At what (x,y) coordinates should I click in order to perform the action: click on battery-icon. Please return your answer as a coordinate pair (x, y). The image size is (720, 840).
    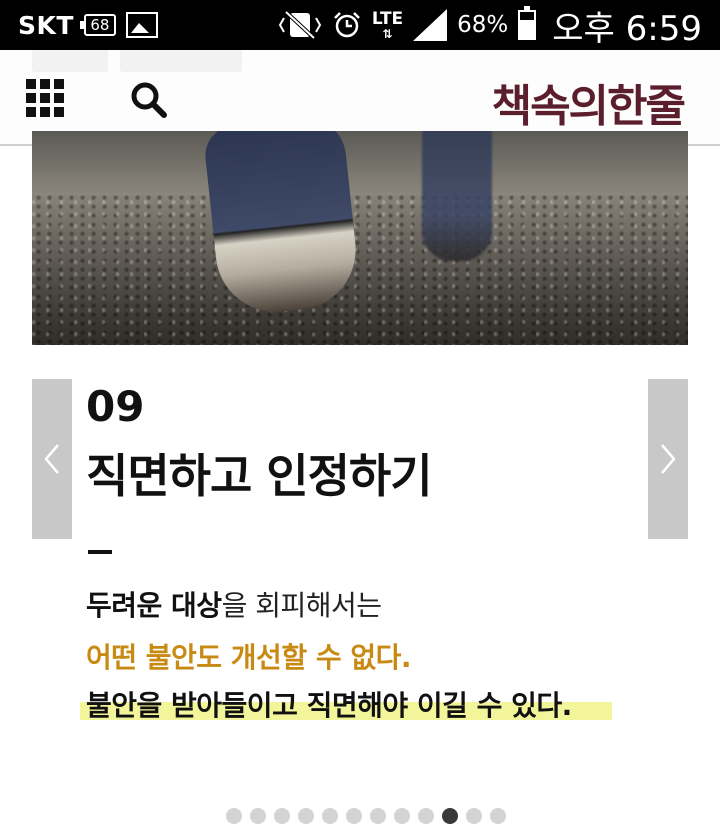
    Looking at the image, I should click on (527, 23).